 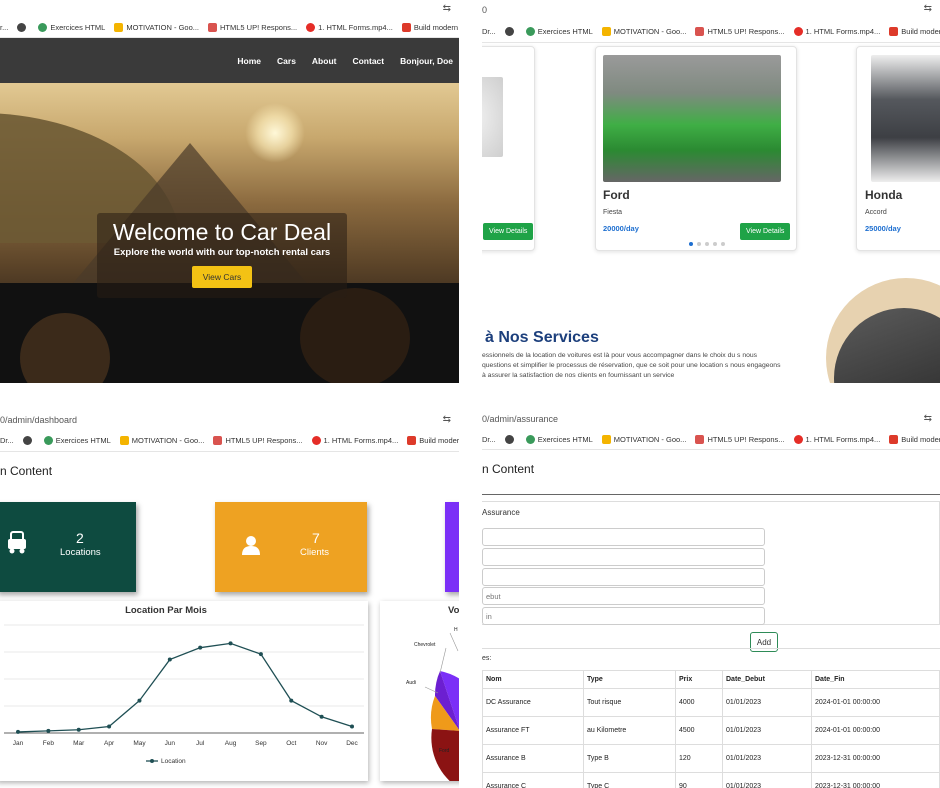 What do you see at coordinates (291, 743) in the screenshot?
I see `x-tick-label: Oct` at bounding box center [291, 743].